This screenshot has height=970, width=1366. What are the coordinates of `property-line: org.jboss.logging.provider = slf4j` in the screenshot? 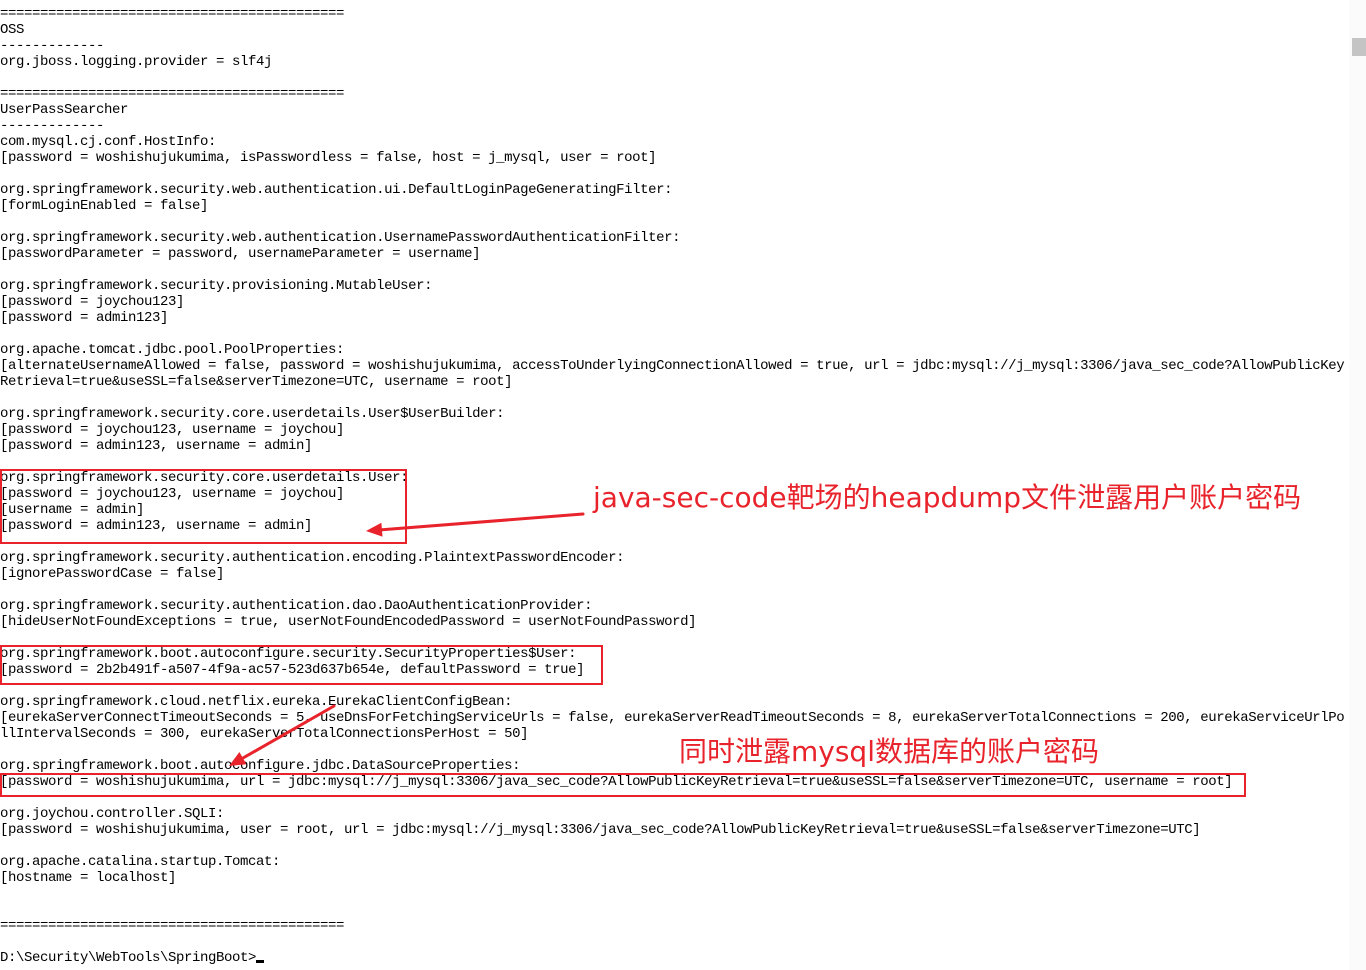 It's located at (136, 62).